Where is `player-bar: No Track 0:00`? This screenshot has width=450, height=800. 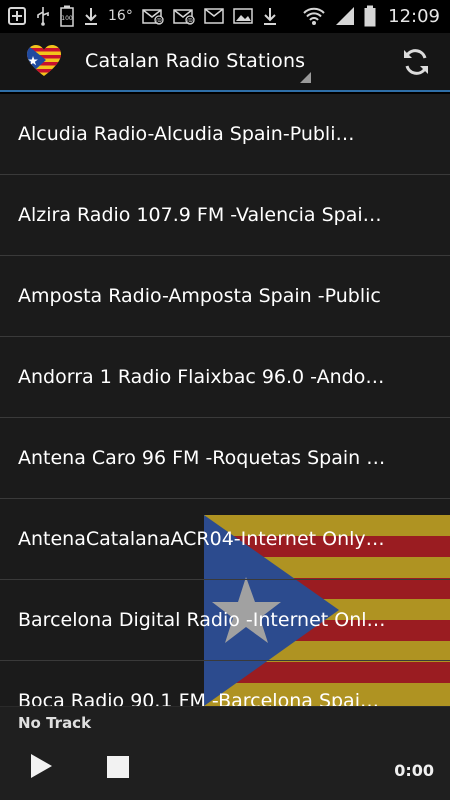 player-bar: No Track 0:00 is located at coordinates (225, 753).